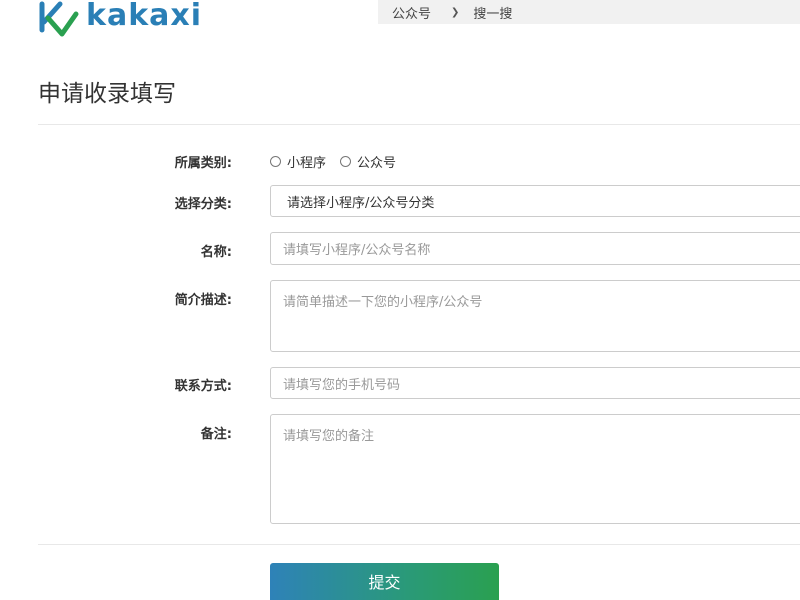 The width and height of the screenshot is (800, 600). Describe the element at coordinates (535, 316) in the screenshot. I see `description-textarea: 请简单描述一下您的小程序/公众号` at that location.